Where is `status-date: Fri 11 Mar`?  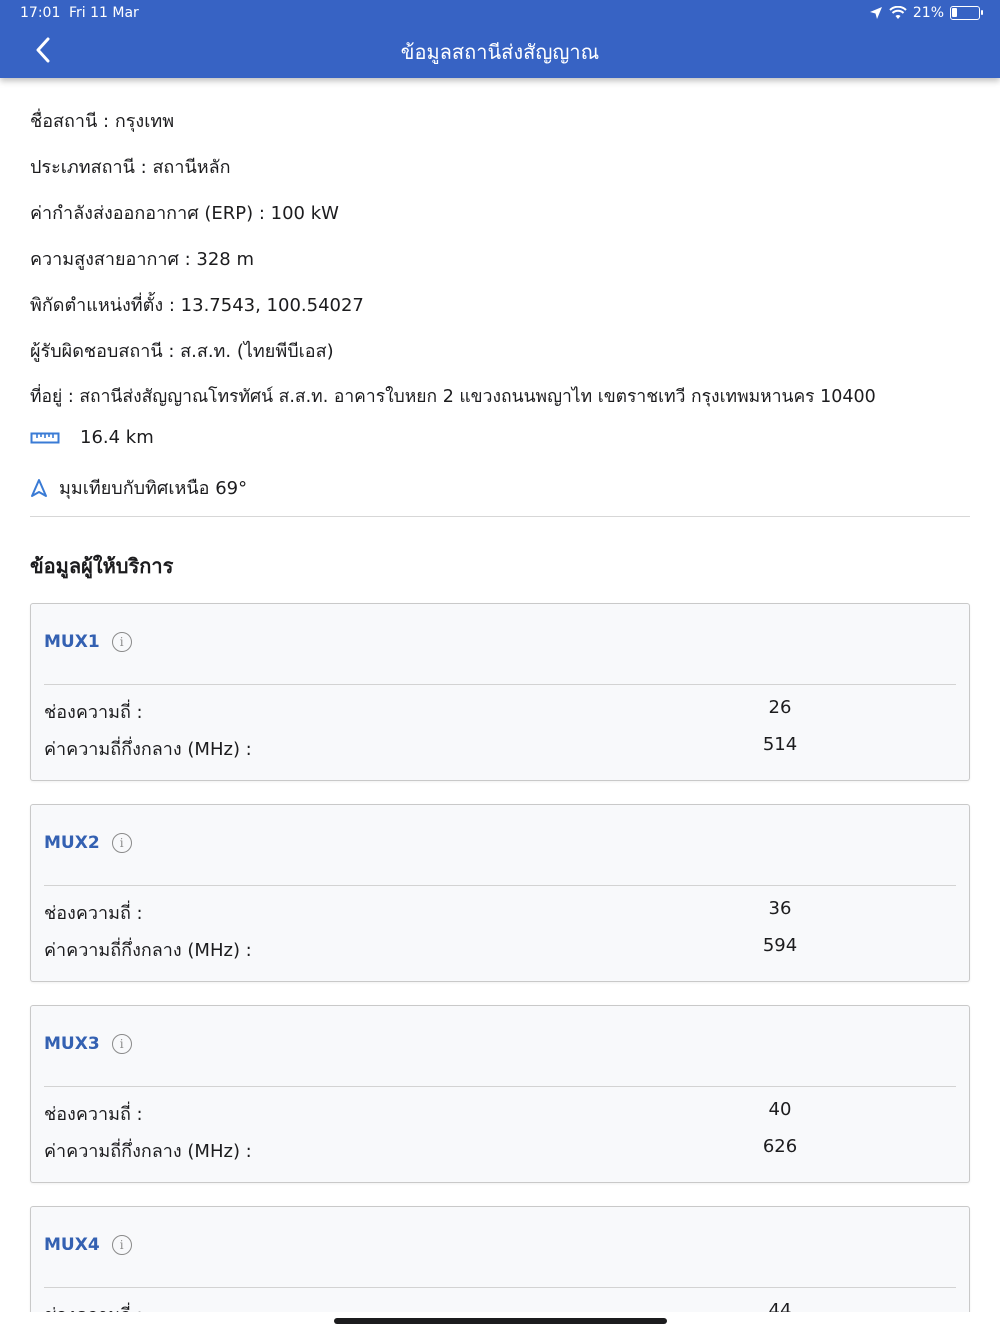 status-date: Fri 11 Mar is located at coordinates (104, 13).